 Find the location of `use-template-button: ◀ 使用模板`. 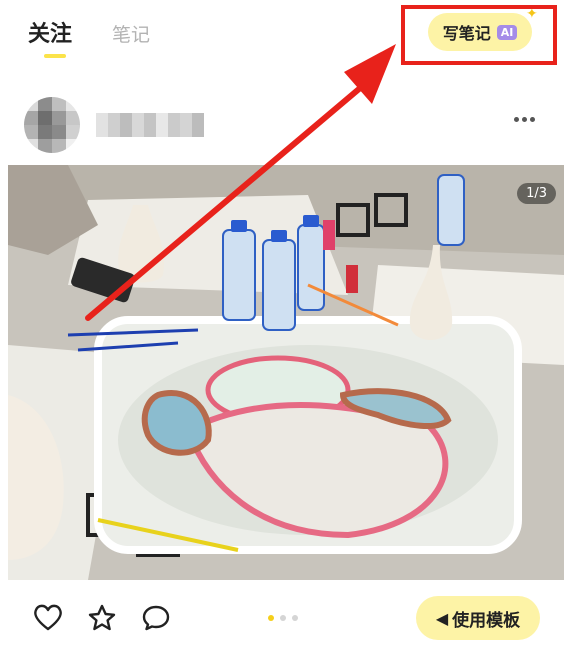

use-template-button: ◀ 使用模板 is located at coordinates (478, 618).